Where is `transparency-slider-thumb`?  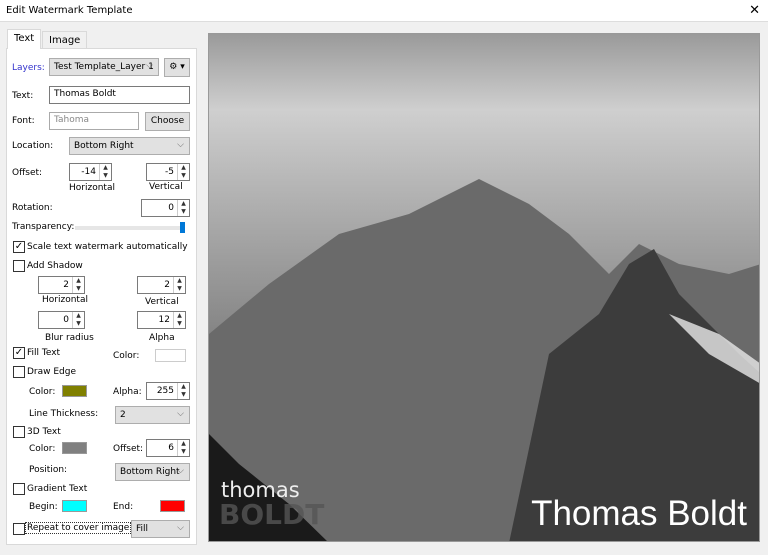 transparency-slider-thumb is located at coordinates (182, 227).